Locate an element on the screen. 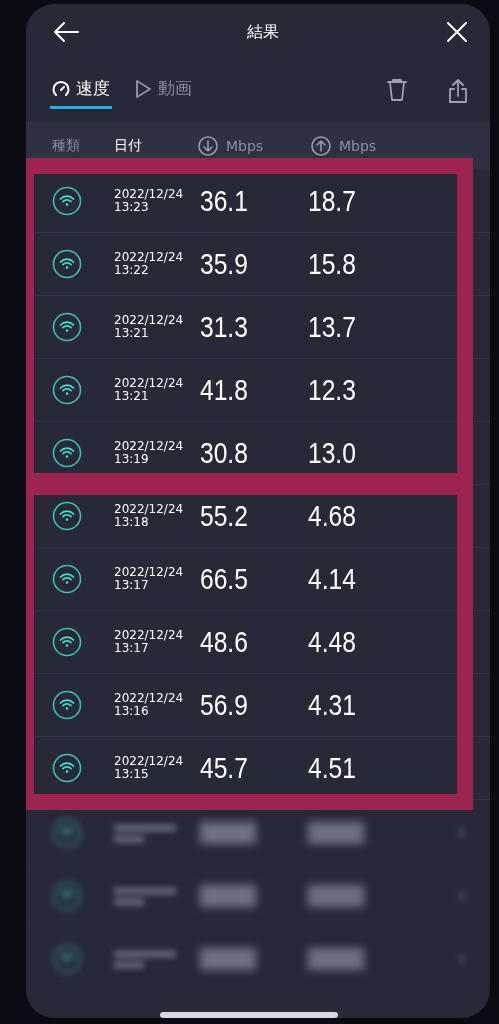  download-speed: 55.2 is located at coordinates (224, 516).